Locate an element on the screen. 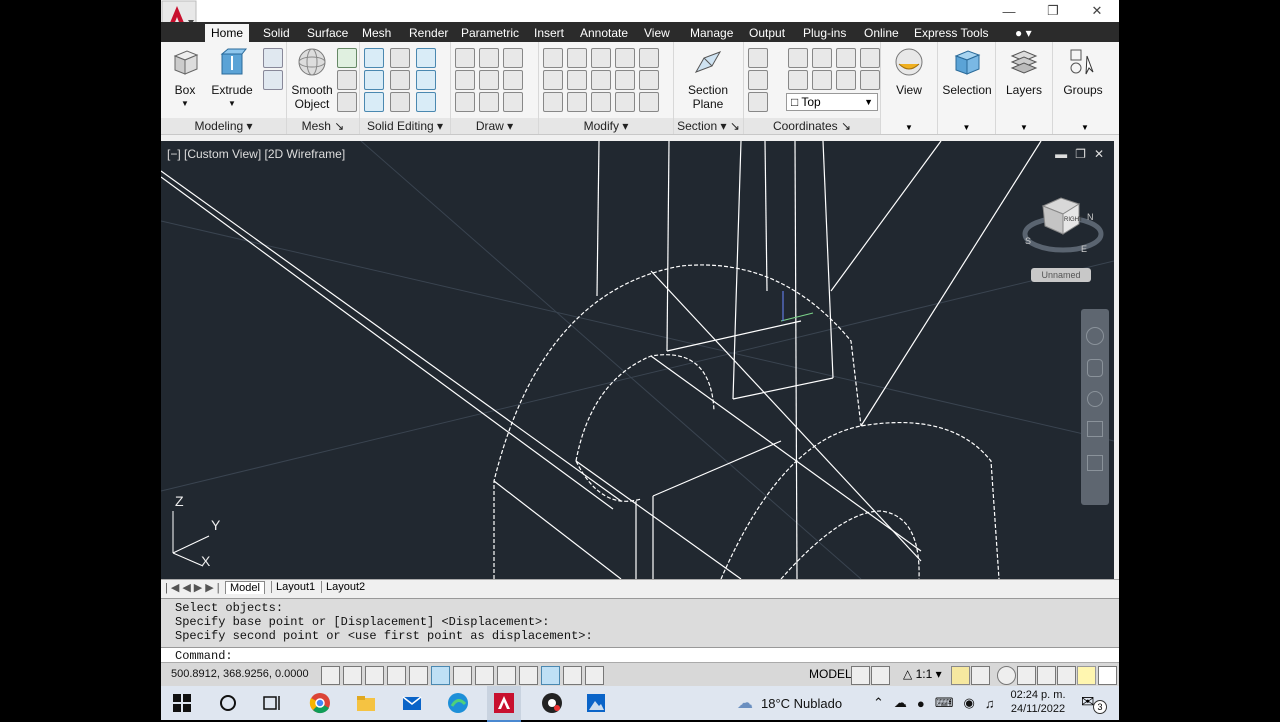 The width and height of the screenshot is (1280, 722). orbit-icon is located at coordinates (1095, 429).